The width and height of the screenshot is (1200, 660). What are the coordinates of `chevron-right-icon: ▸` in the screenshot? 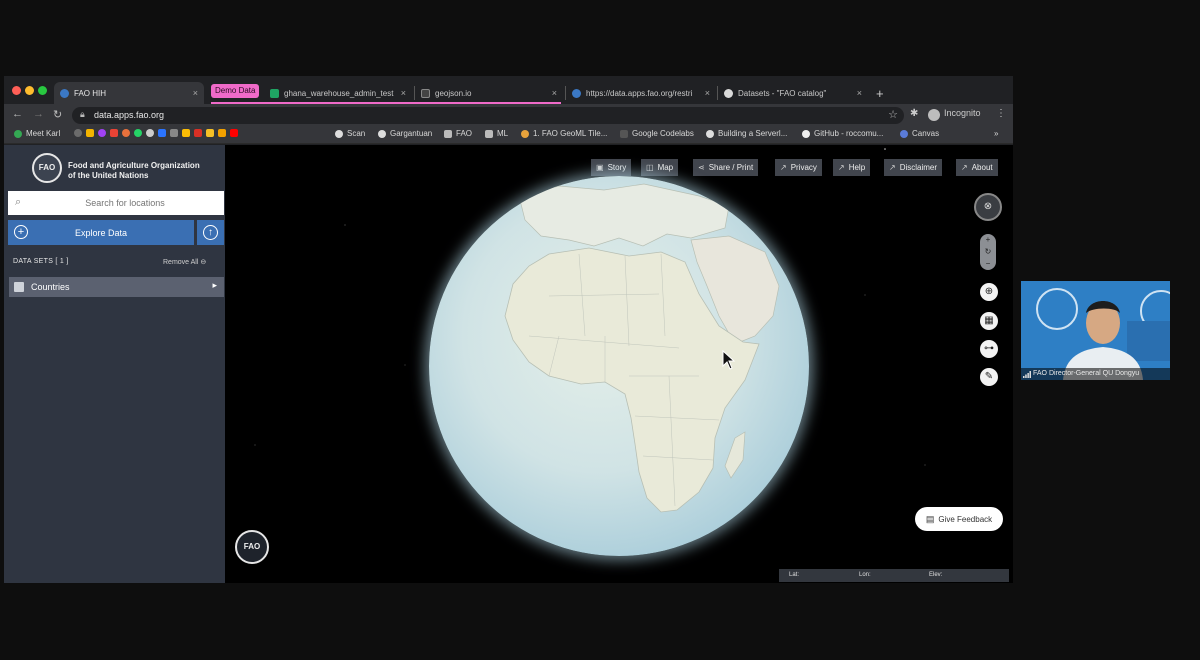 It's located at (214, 285).